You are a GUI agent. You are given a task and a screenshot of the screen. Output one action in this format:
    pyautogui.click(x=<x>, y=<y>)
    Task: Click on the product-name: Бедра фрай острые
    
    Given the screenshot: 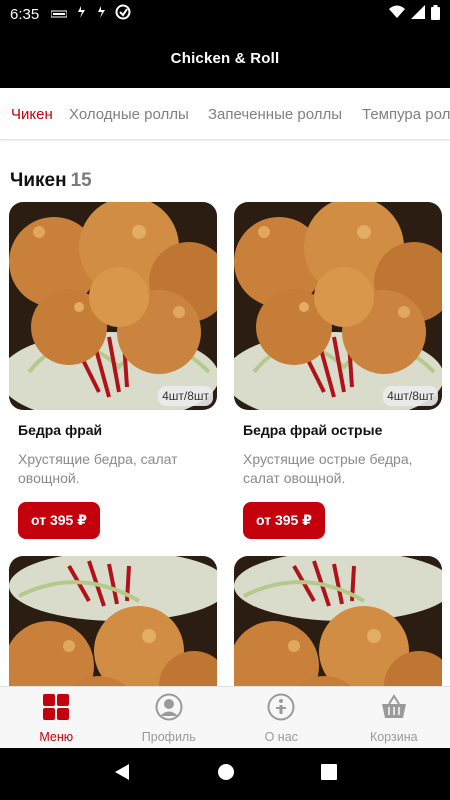 What is the action you would take?
    pyautogui.click(x=313, y=430)
    